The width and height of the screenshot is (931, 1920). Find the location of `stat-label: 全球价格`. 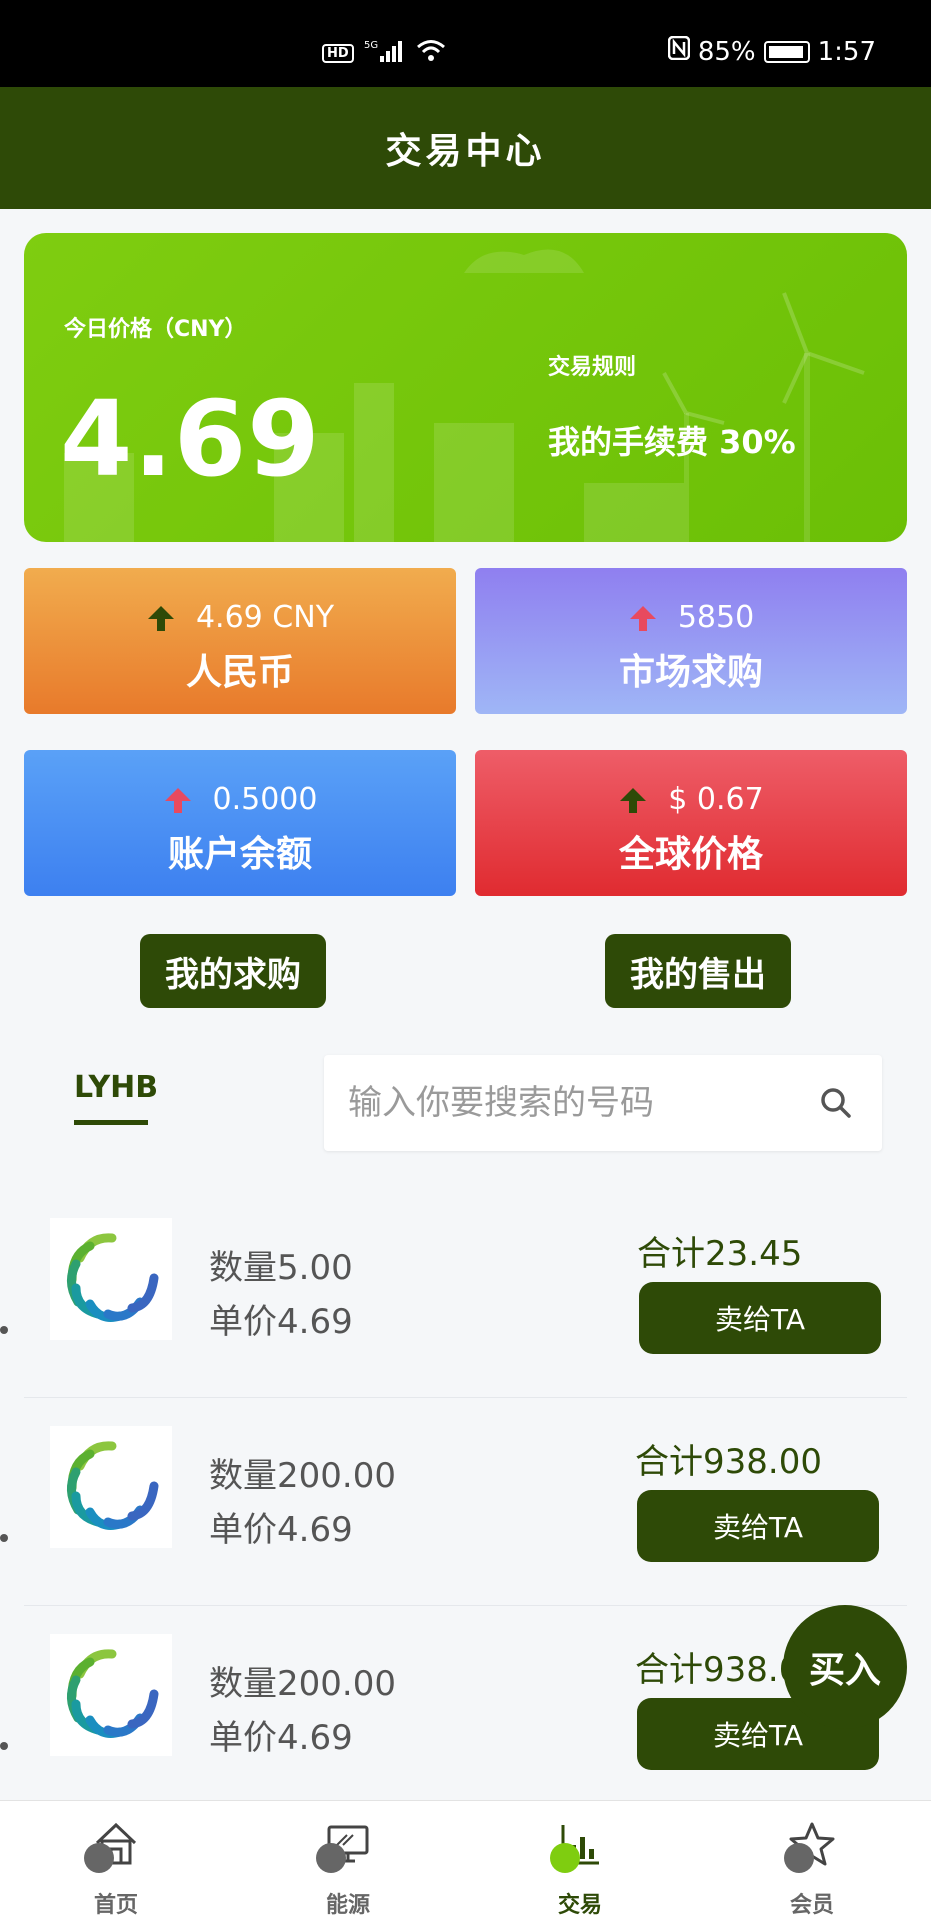

stat-label: 全球价格 is located at coordinates (690, 854).